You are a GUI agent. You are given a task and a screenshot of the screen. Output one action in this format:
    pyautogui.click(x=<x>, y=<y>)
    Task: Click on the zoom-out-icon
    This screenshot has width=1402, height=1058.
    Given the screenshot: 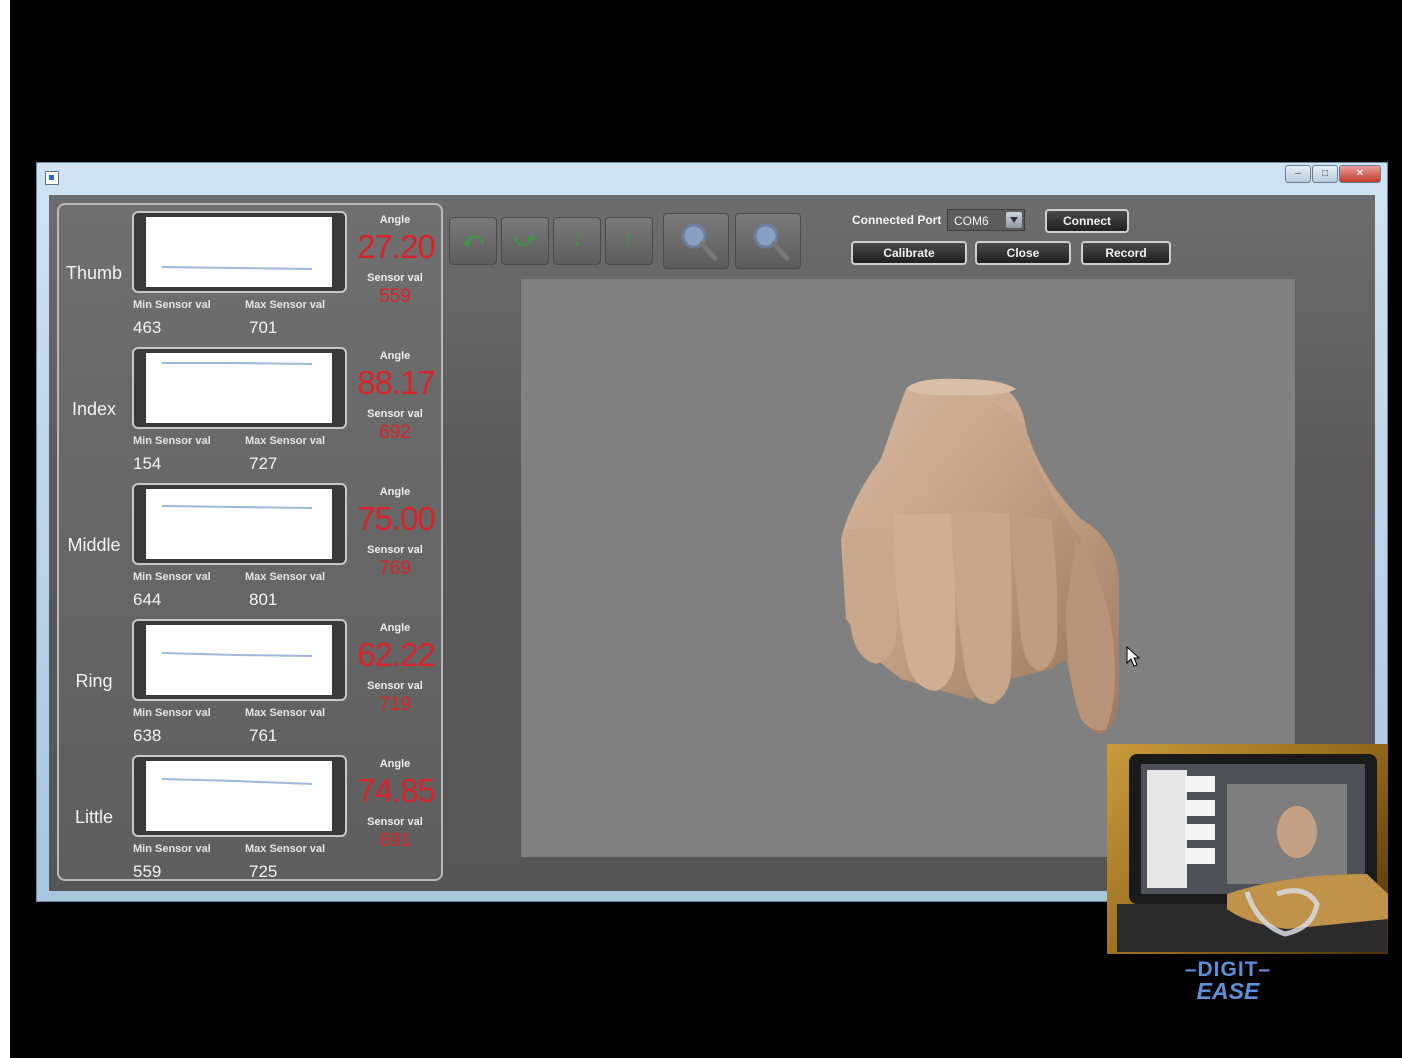 What is the action you would take?
    pyautogui.click(x=771, y=242)
    